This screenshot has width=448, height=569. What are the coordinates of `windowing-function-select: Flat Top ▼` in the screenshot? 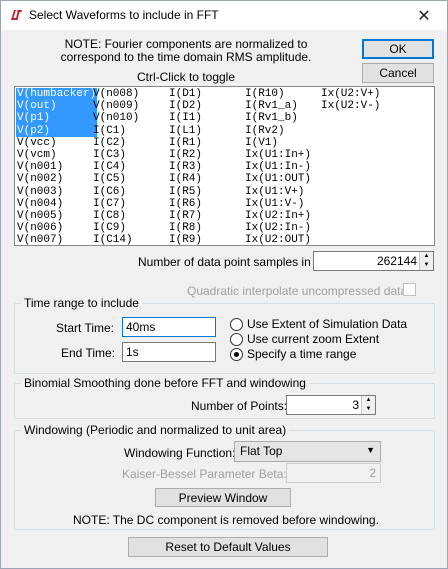 It's located at (307, 451).